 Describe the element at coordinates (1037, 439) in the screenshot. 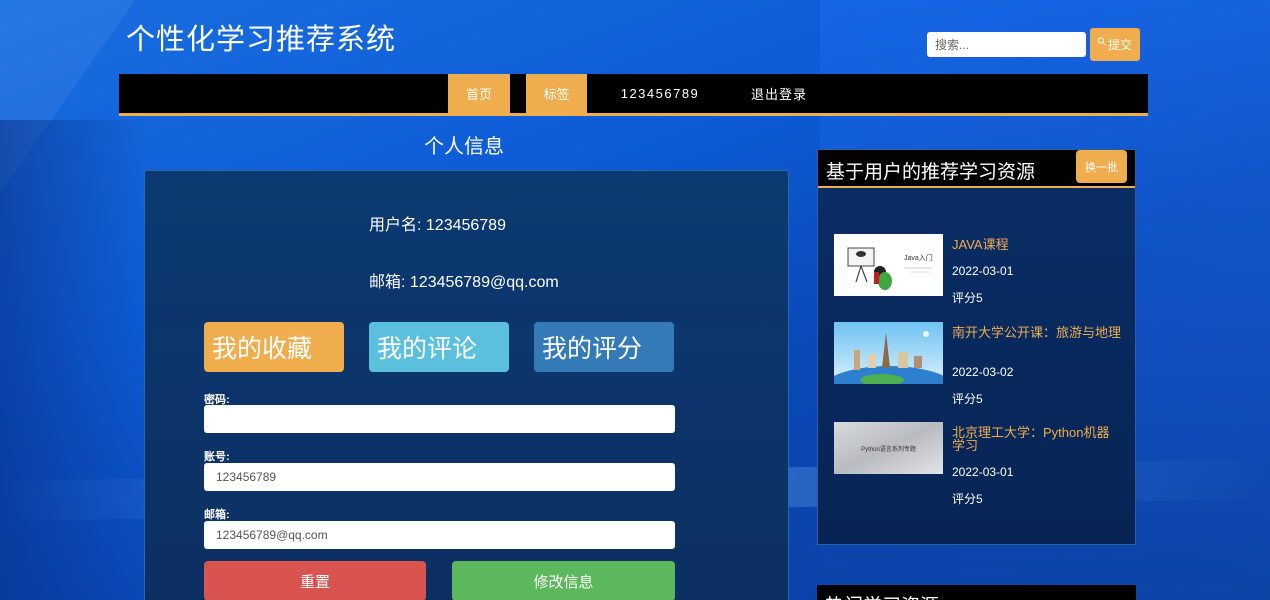

I see `resource-title-link: 北京理工大学：Python机器学习` at that location.